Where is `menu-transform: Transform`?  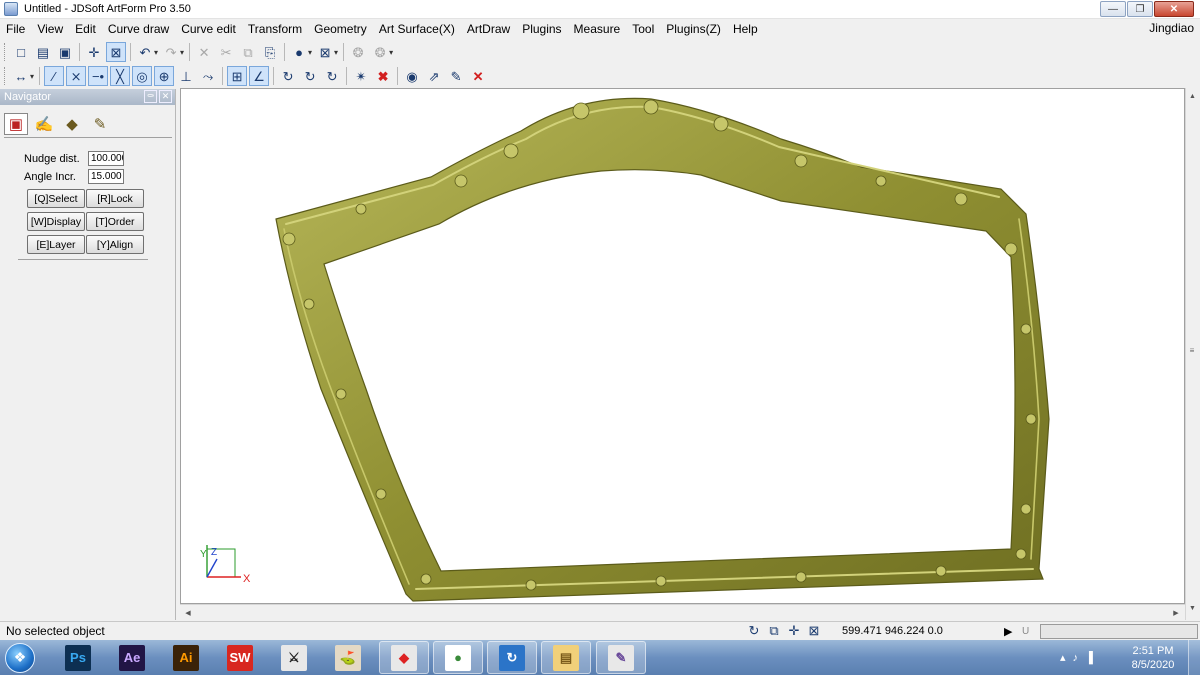 menu-transform: Transform is located at coordinates (275, 29).